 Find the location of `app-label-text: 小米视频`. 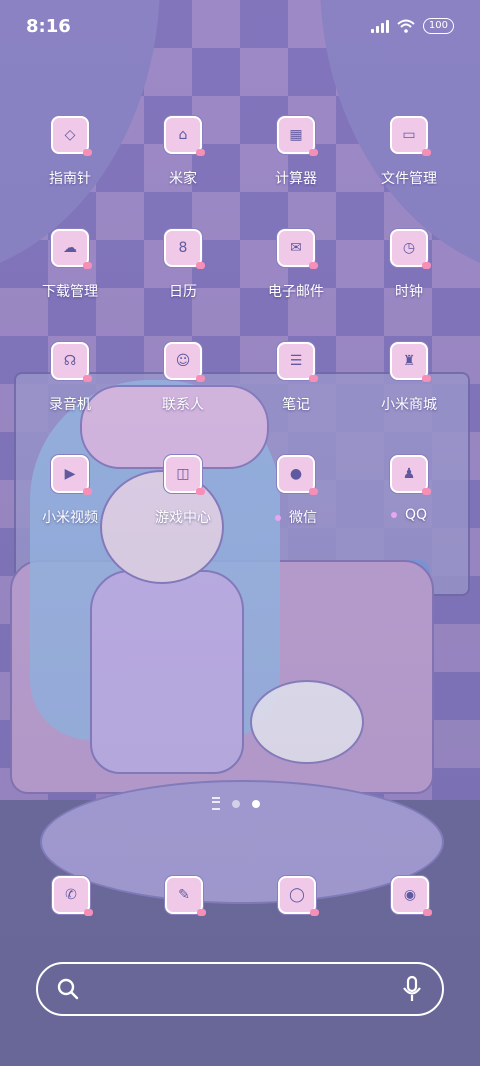

app-label-text: 小米视频 is located at coordinates (70, 518).